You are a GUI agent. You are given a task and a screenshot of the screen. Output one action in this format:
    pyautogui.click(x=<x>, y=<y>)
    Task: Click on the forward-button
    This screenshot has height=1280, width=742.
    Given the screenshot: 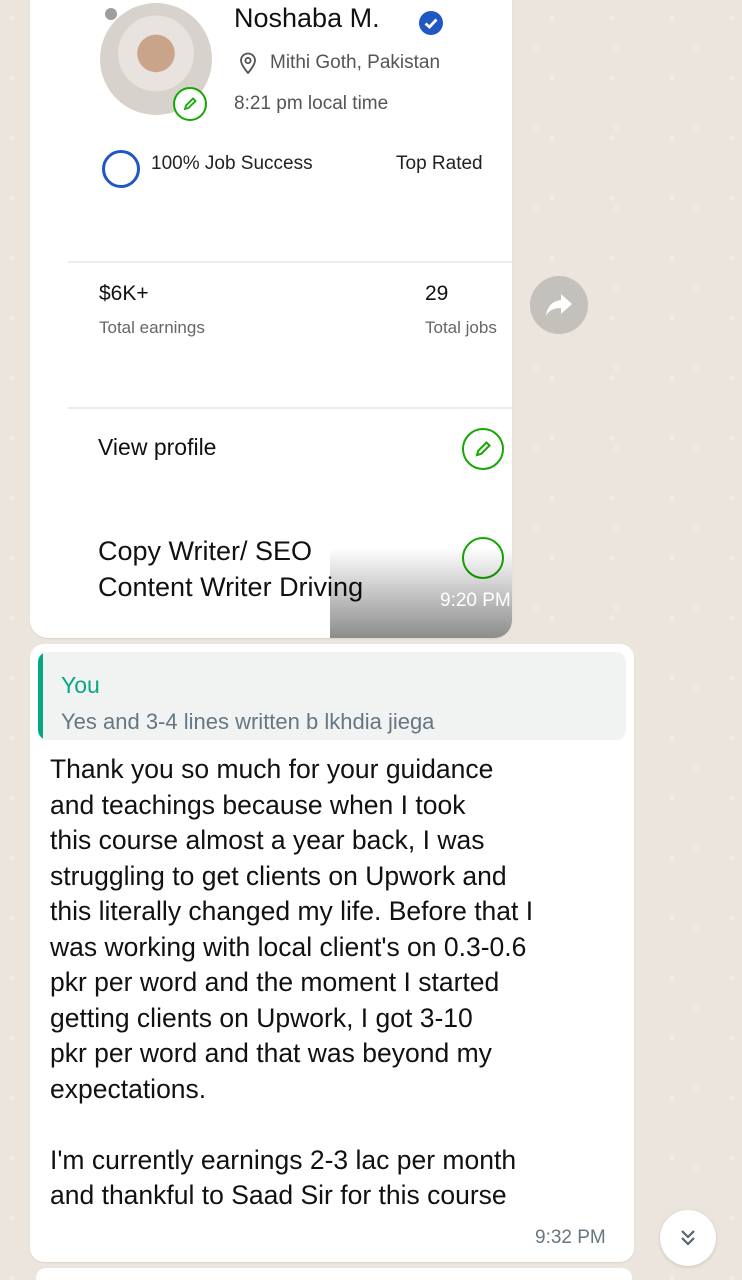 What is the action you would take?
    pyautogui.click(x=559, y=305)
    